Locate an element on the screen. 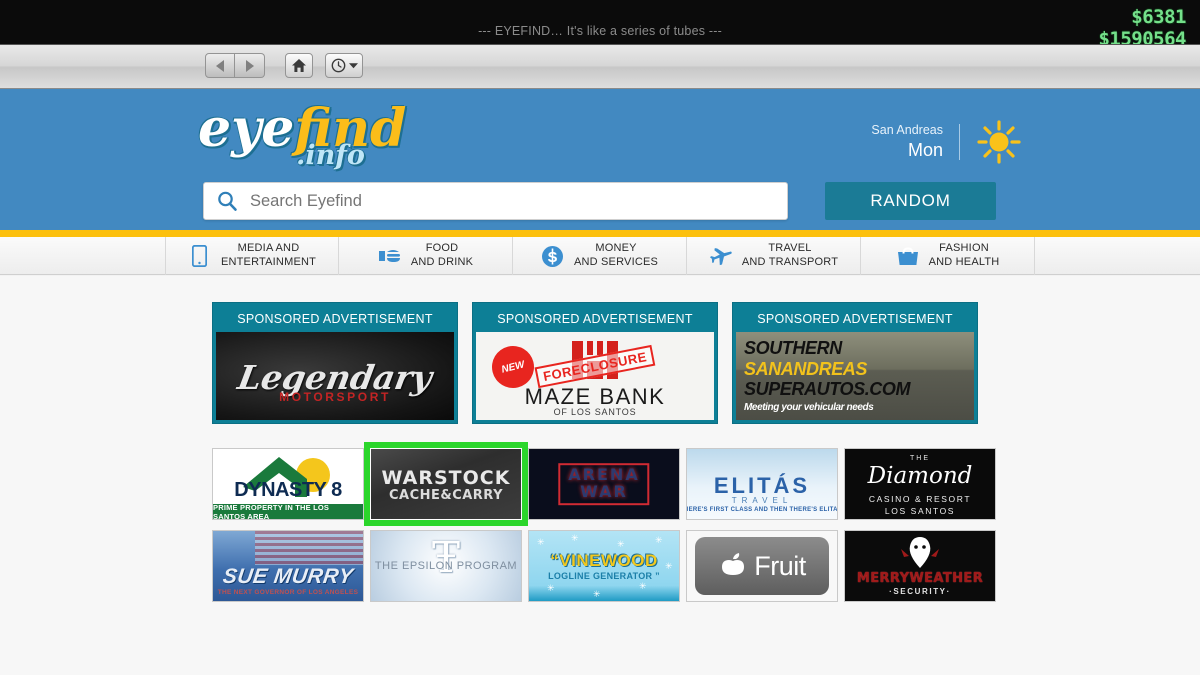  back-button is located at coordinates (220, 65).